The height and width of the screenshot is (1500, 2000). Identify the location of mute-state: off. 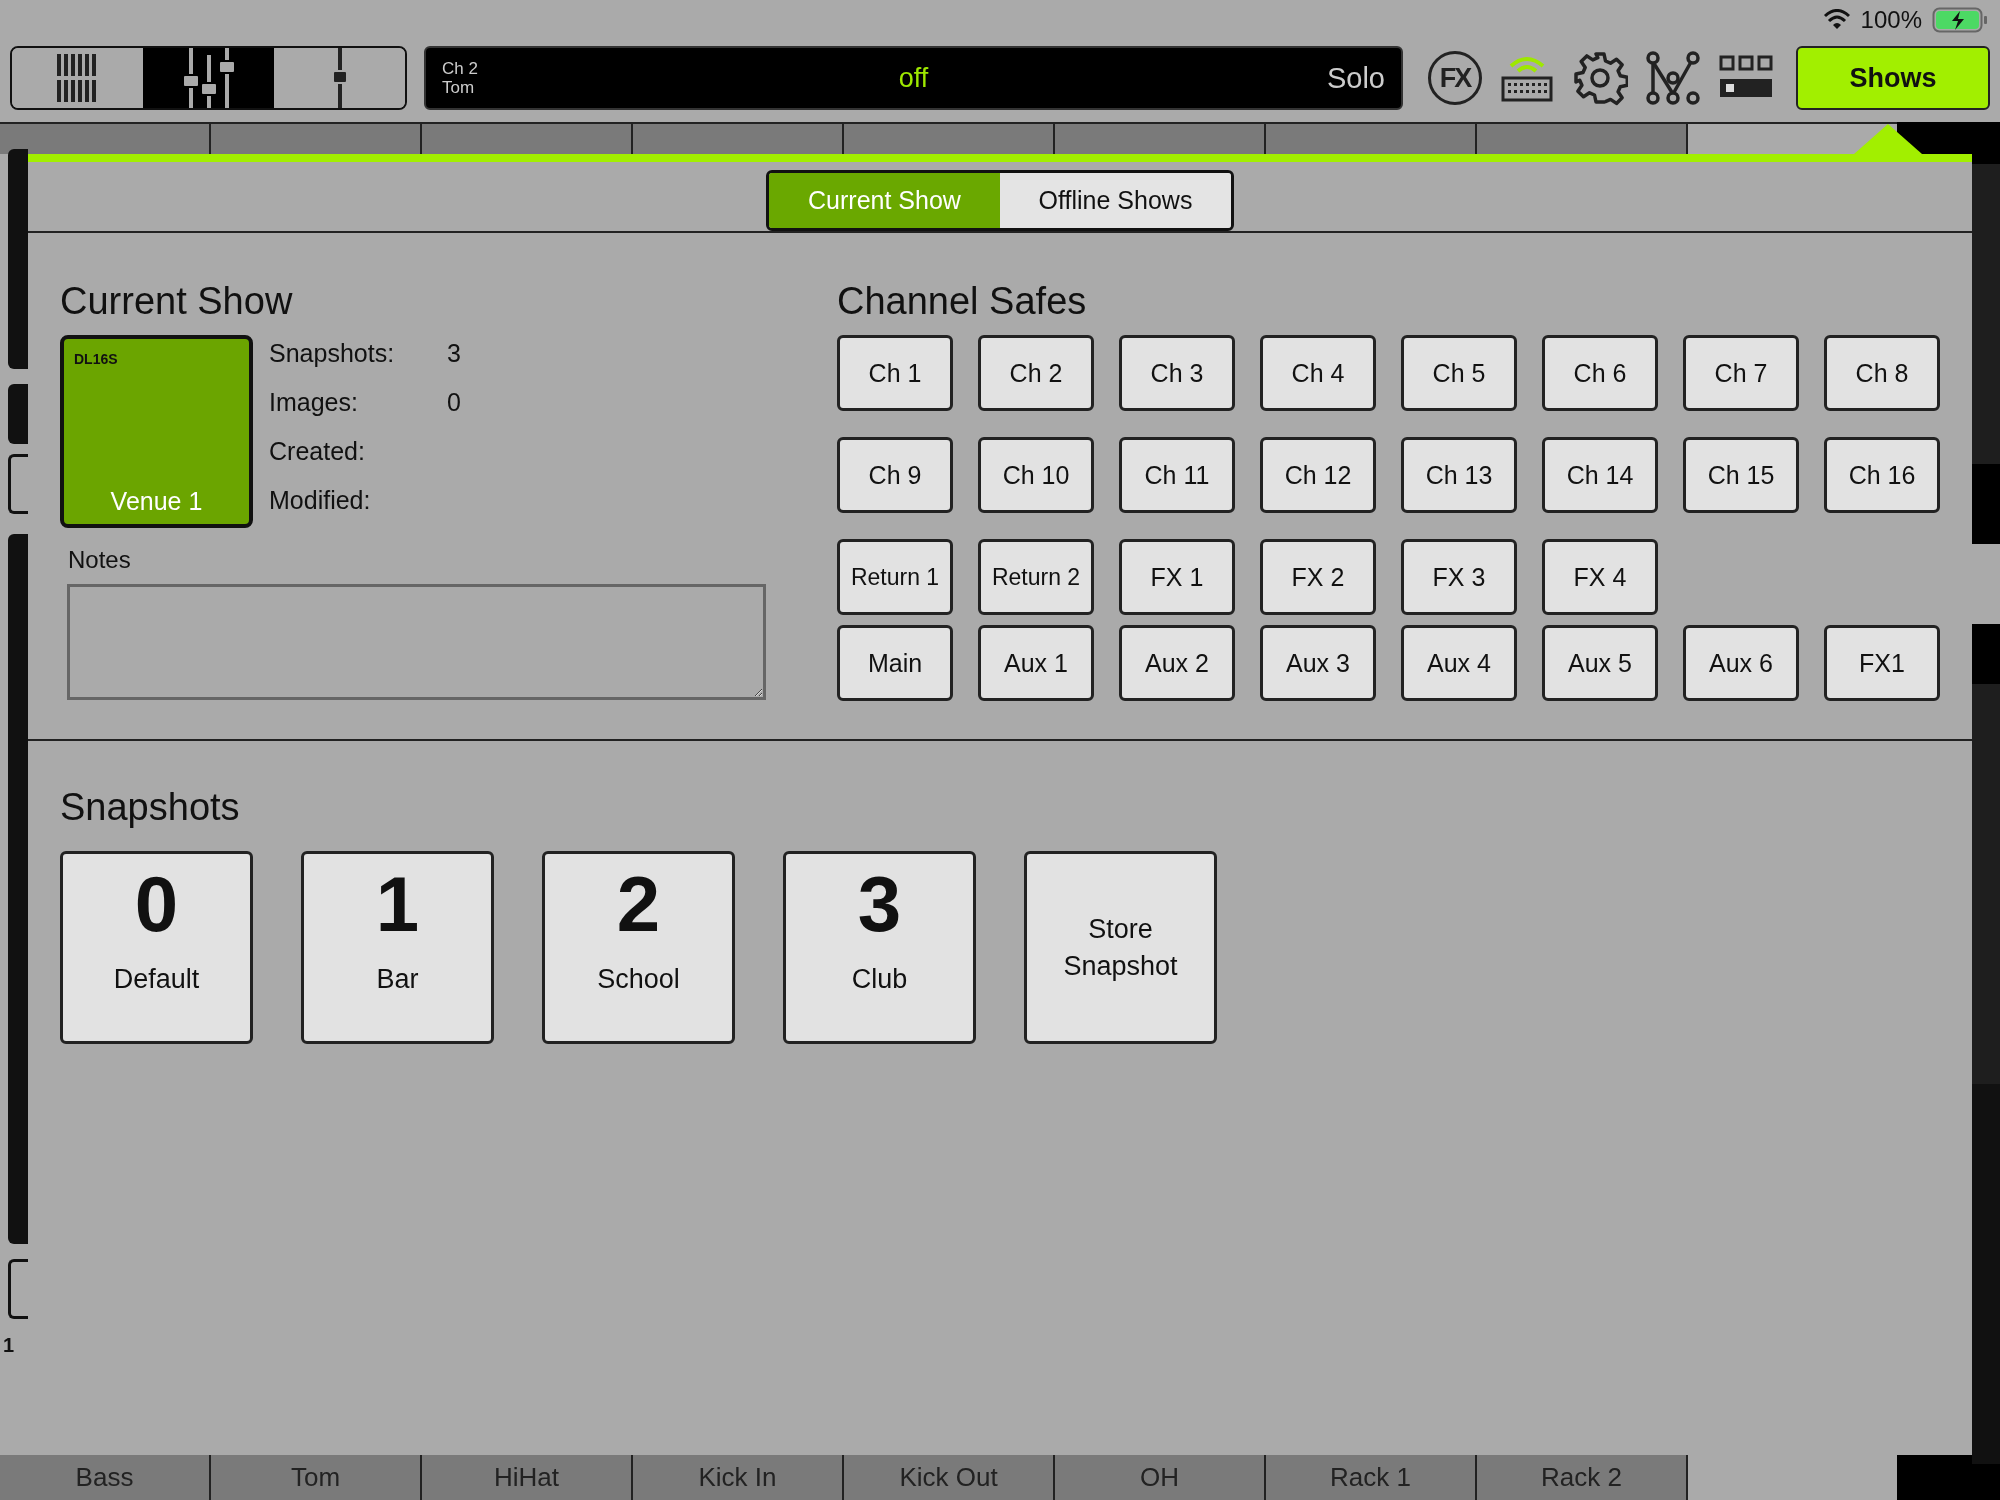
(913, 78).